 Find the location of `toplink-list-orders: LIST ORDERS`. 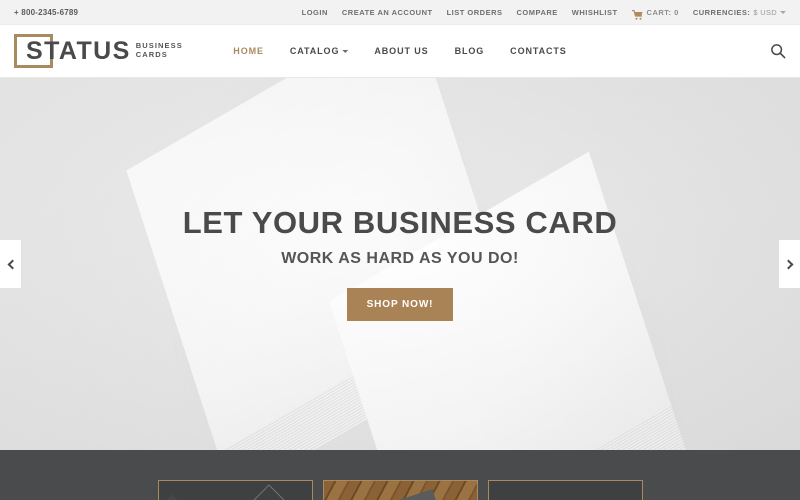

toplink-list-orders: LIST ORDERS is located at coordinates (475, 12).